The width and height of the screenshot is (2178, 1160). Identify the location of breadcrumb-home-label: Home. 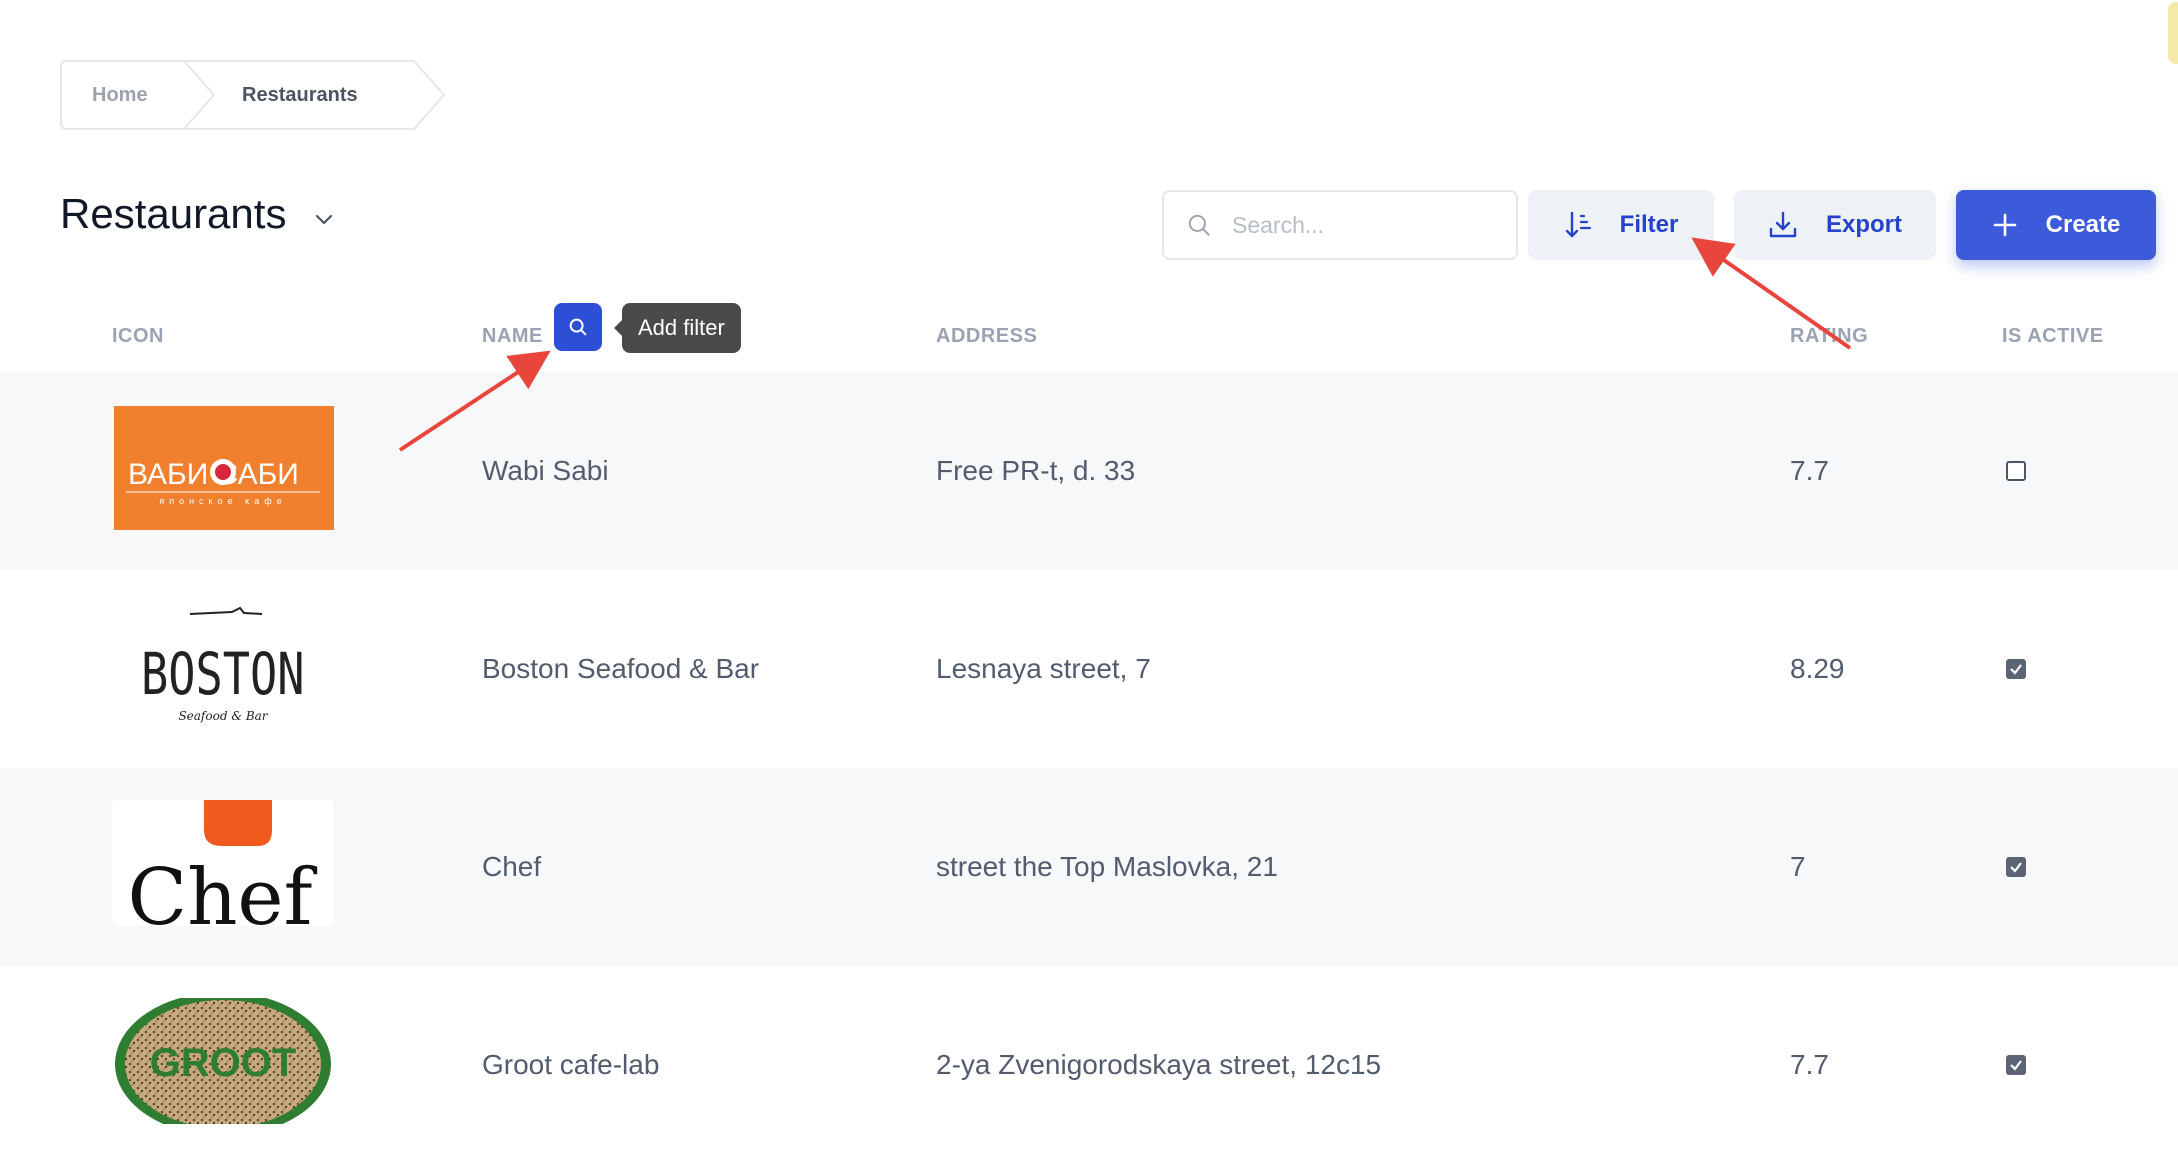
(120, 94).